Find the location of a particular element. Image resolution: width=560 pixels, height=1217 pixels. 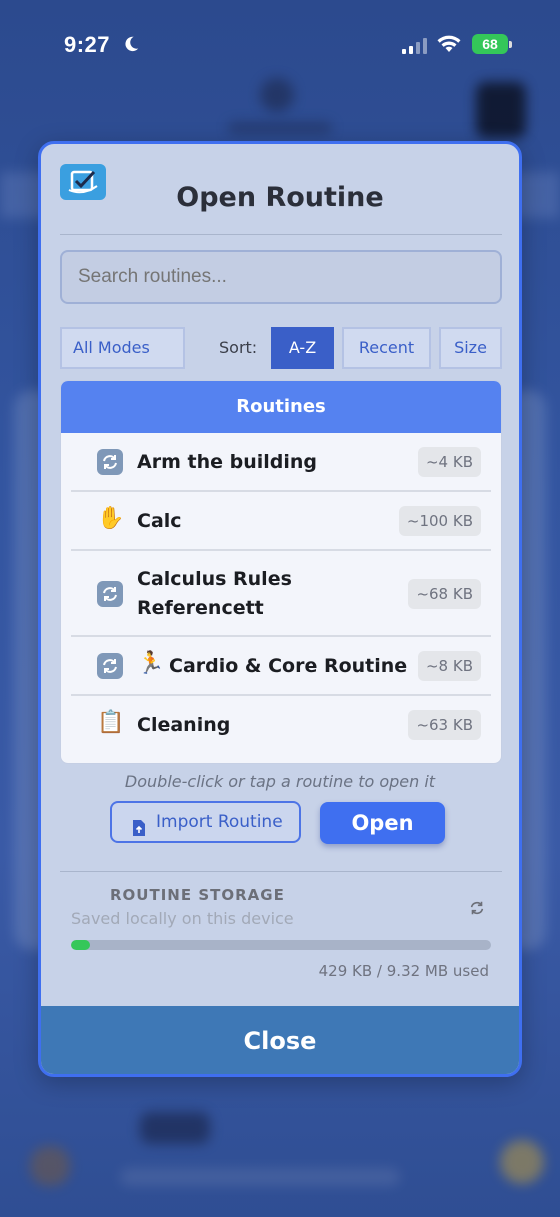

running-person-icon: 🏃 is located at coordinates (151, 663).